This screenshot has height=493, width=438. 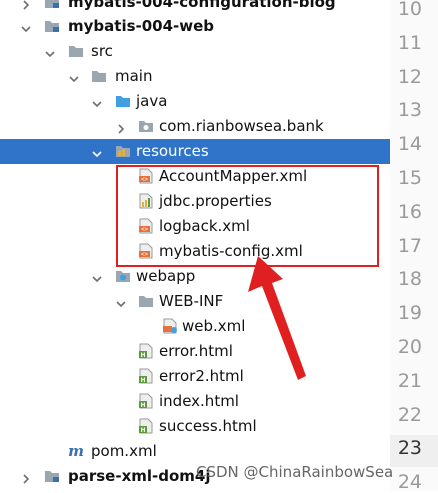 I want to click on watermark: CSDN @ChinaRainbowSea, so click(x=295, y=472).